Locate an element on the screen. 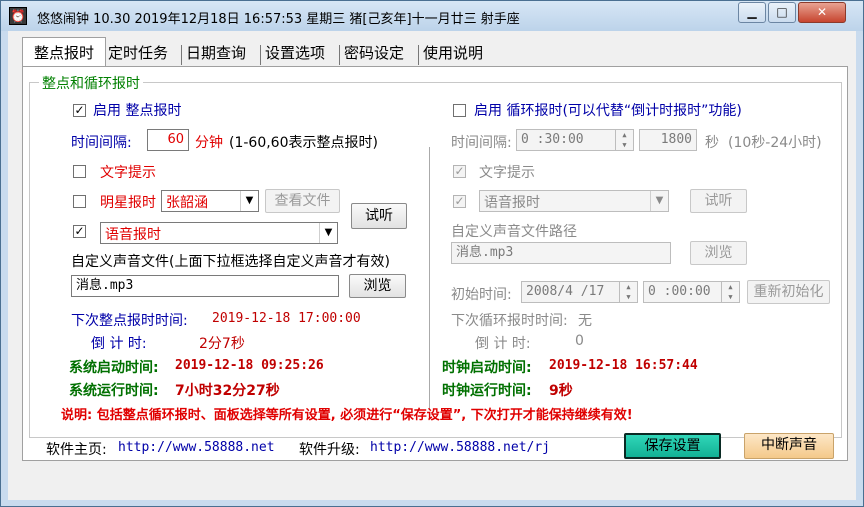  custom-path-label: 自定义声音文件路径 is located at coordinates (514, 232).